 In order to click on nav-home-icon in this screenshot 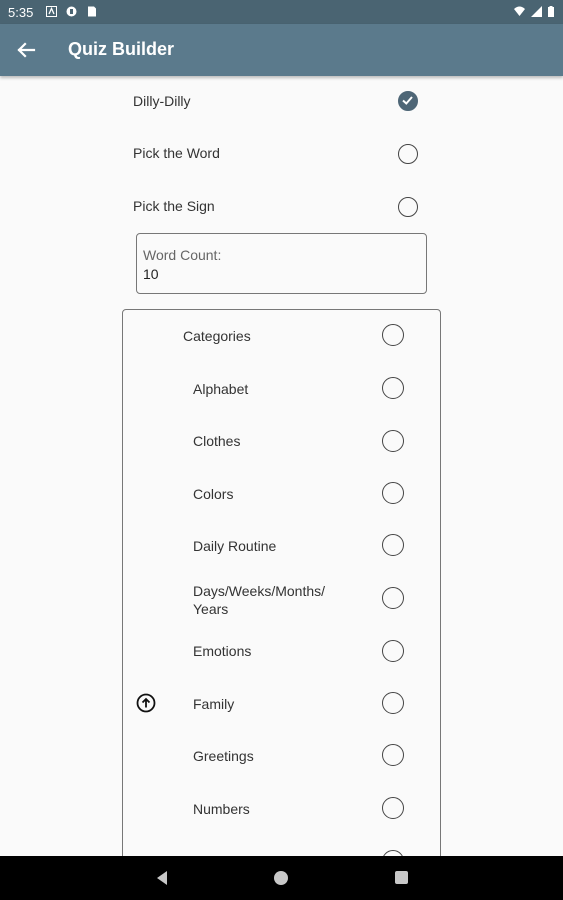, I will do `click(281, 878)`.